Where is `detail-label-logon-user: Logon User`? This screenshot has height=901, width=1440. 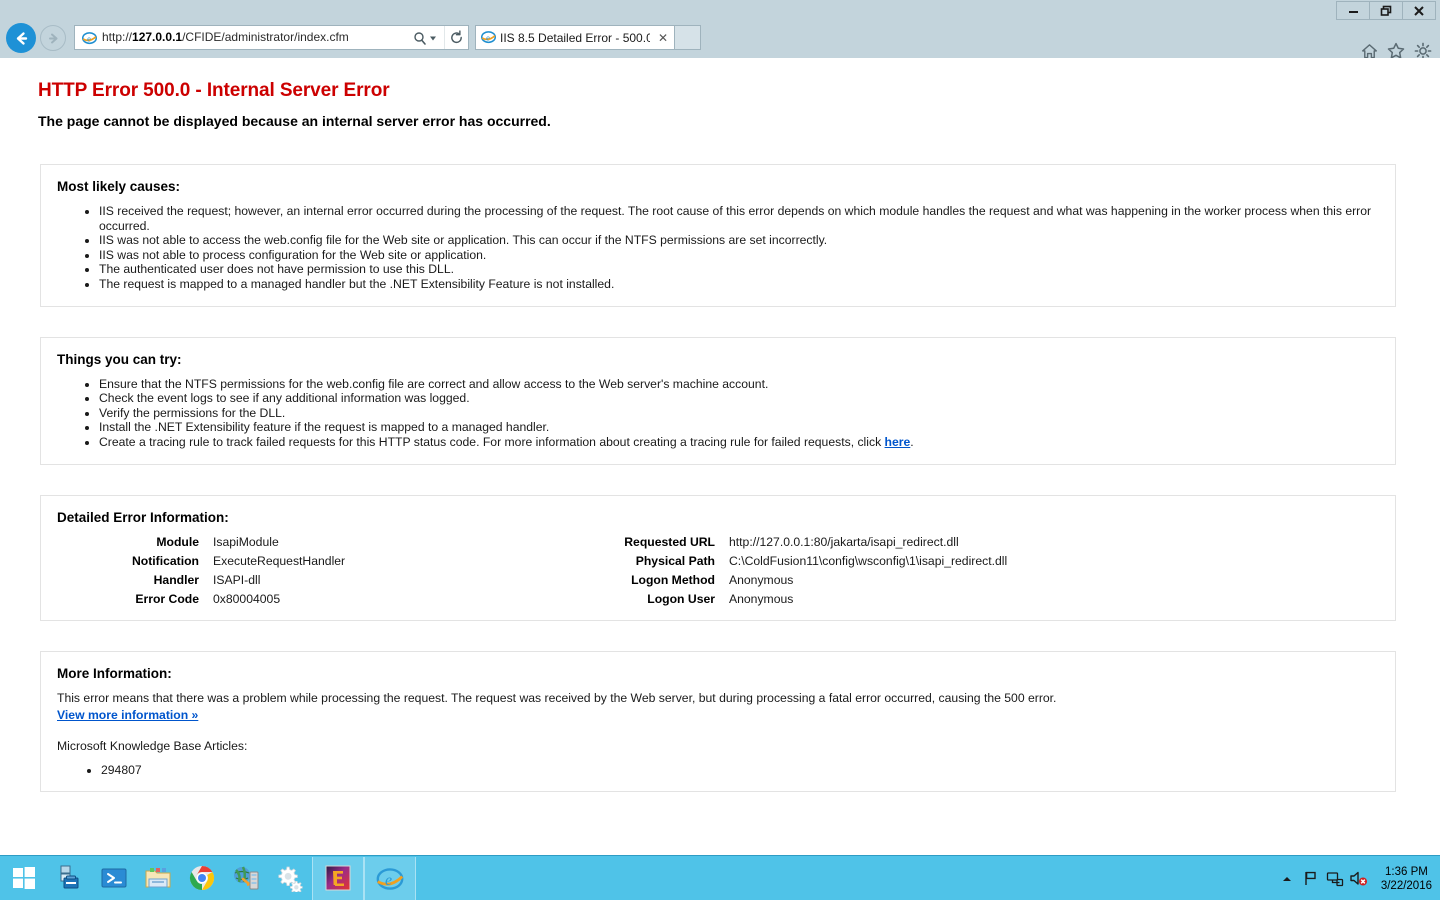 detail-label-logon-user: Logon User is located at coordinates (661, 599).